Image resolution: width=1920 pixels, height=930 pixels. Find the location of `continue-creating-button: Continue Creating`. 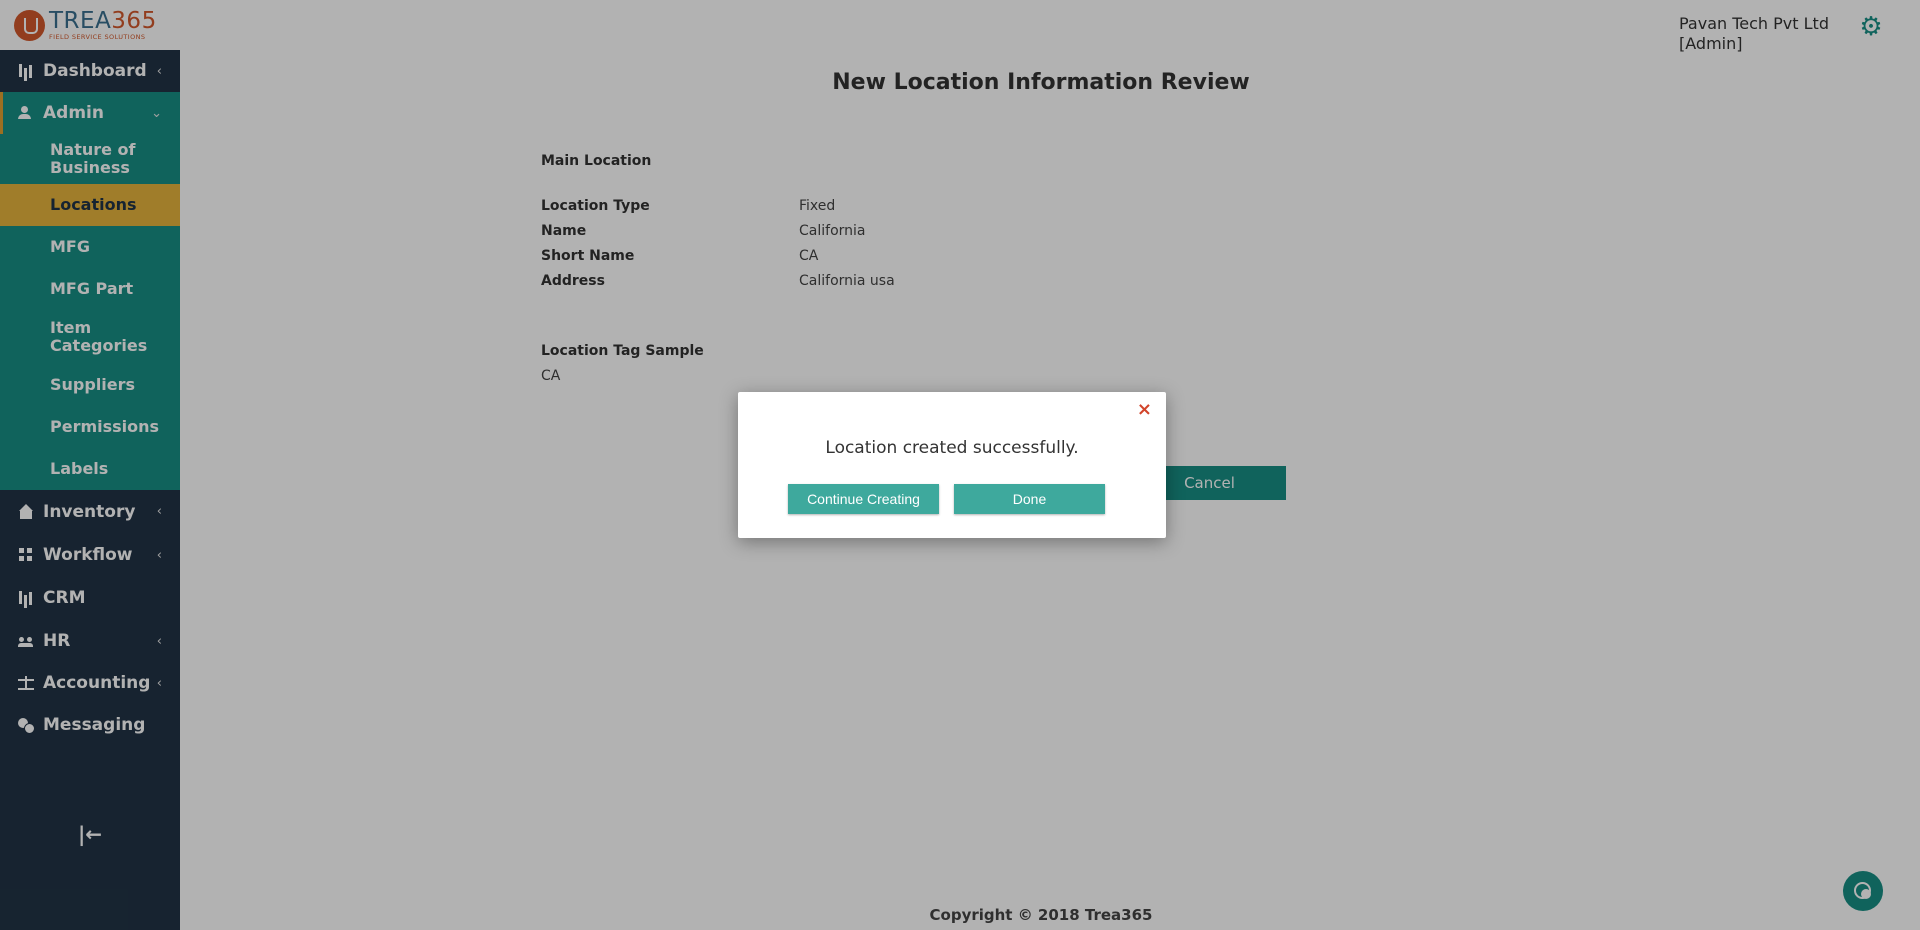

continue-creating-button: Continue Creating is located at coordinates (863, 499).